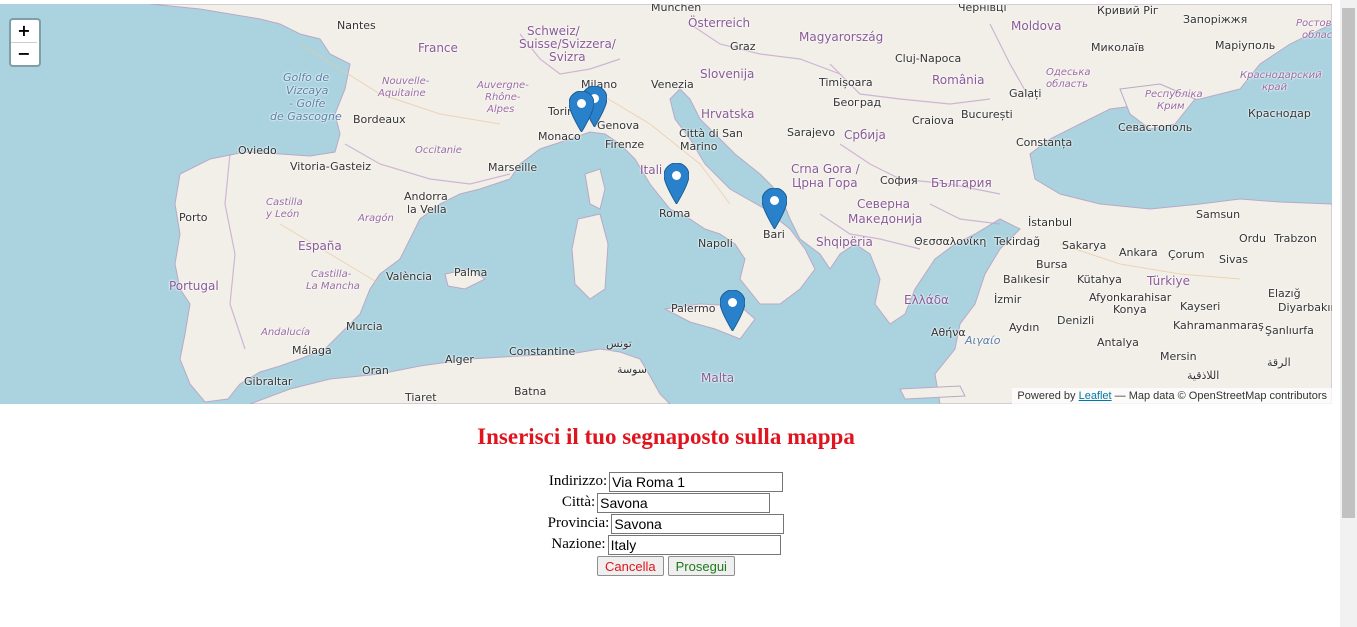 This screenshot has width=1357, height=627. What do you see at coordinates (1052, 264) in the screenshot?
I see `map-label: Bursa` at bounding box center [1052, 264].